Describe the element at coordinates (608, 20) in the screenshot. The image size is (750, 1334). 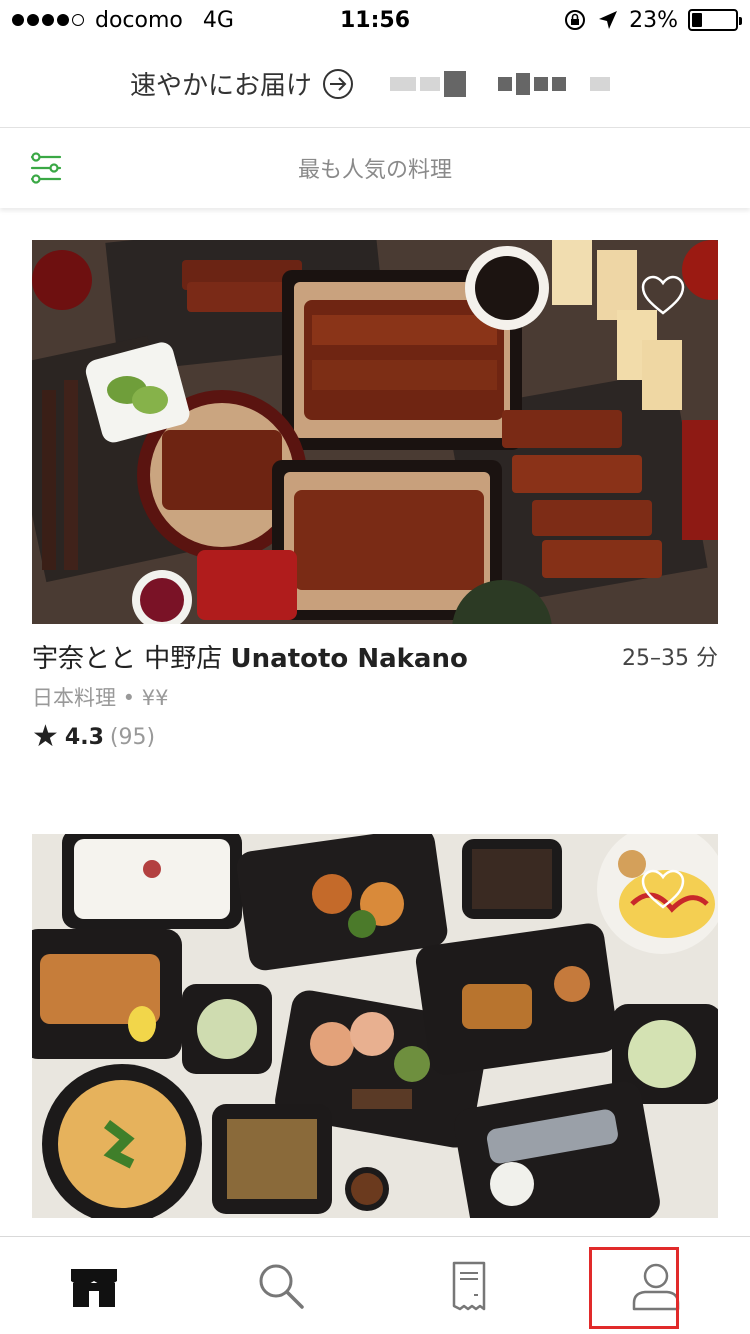
I see `location-arrow-icon` at that location.